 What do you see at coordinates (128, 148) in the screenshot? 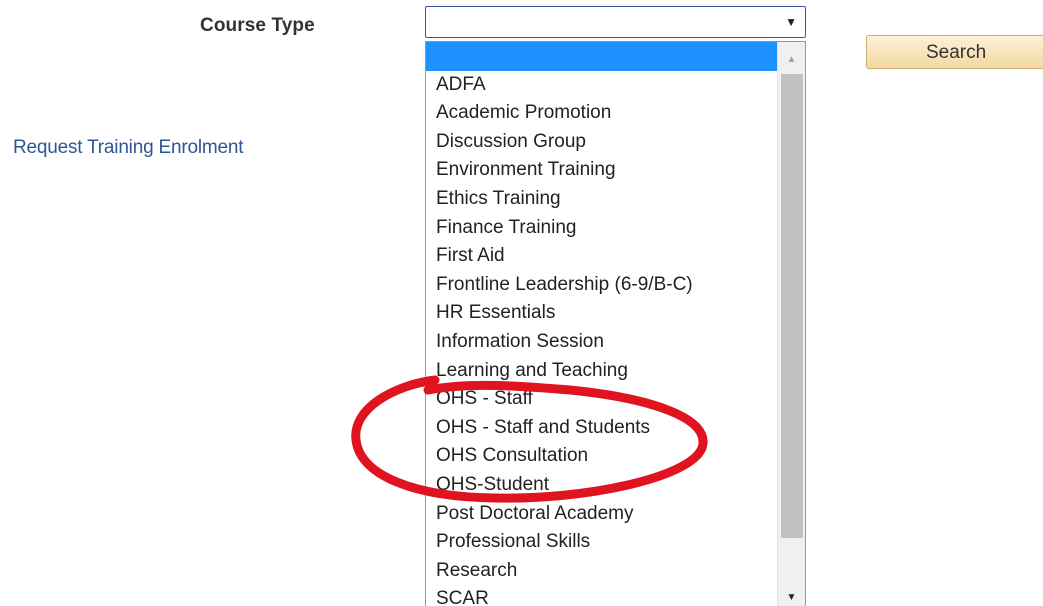
I see `request-training-enrolment-link: Request Training Enrolment` at bounding box center [128, 148].